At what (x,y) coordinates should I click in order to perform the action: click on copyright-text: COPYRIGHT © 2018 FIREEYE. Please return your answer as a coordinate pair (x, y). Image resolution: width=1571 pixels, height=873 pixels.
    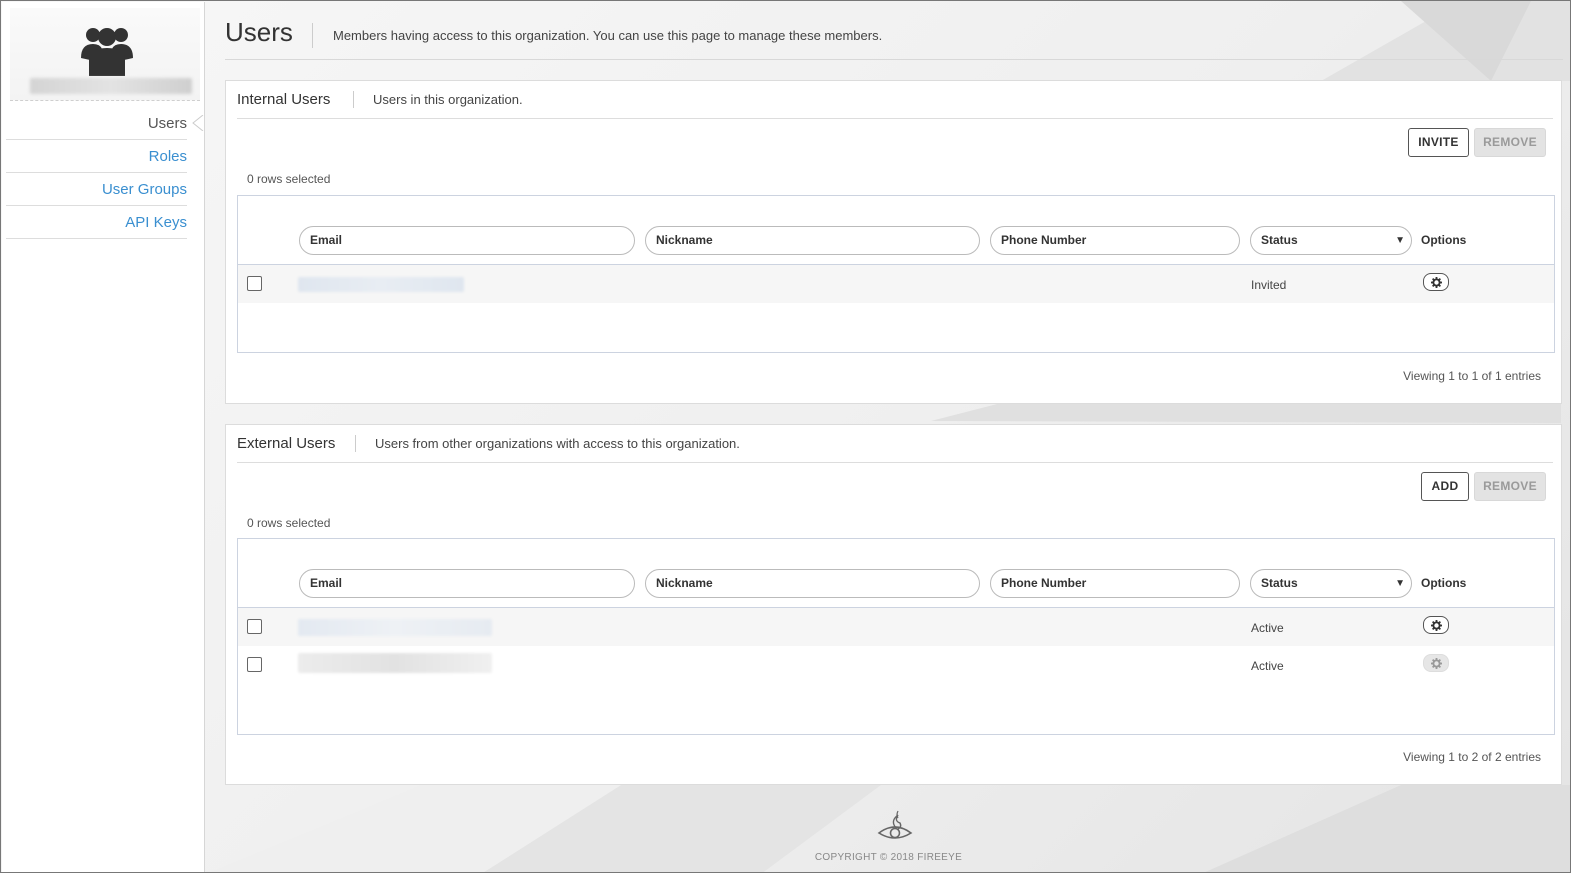
    Looking at the image, I should click on (888, 857).